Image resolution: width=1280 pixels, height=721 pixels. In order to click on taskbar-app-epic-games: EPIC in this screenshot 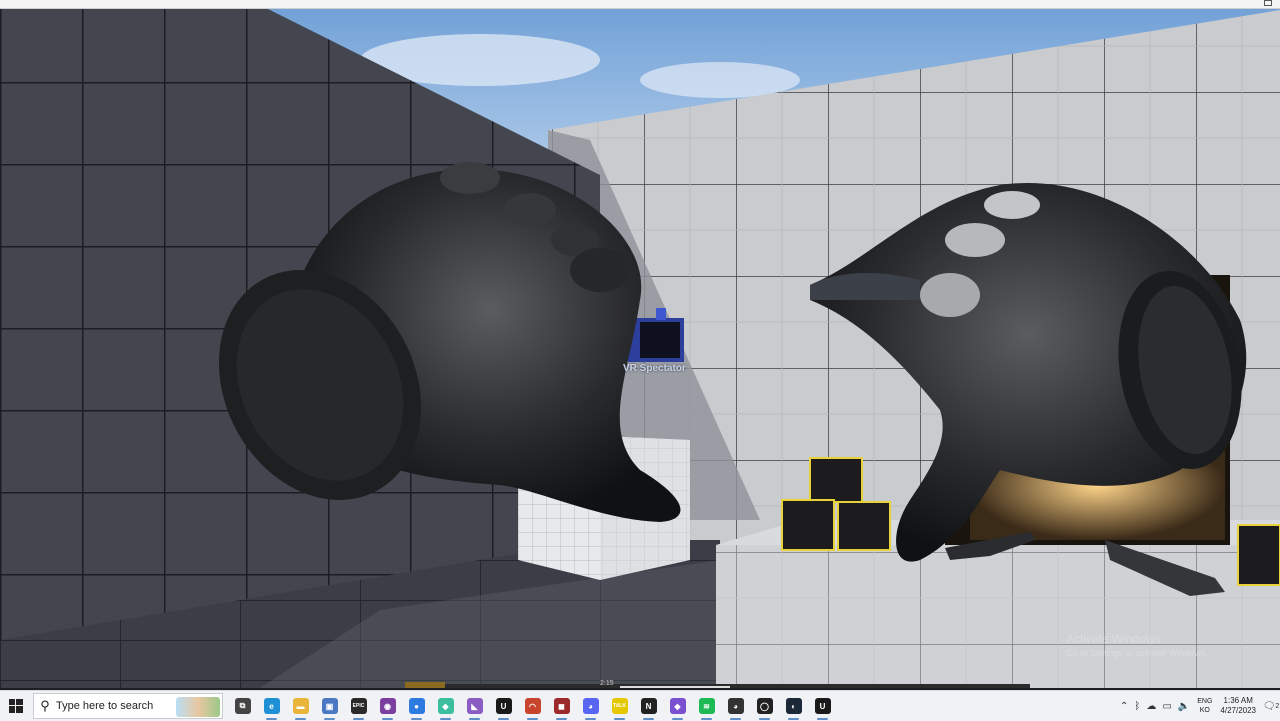, I will do `click(358, 706)`.